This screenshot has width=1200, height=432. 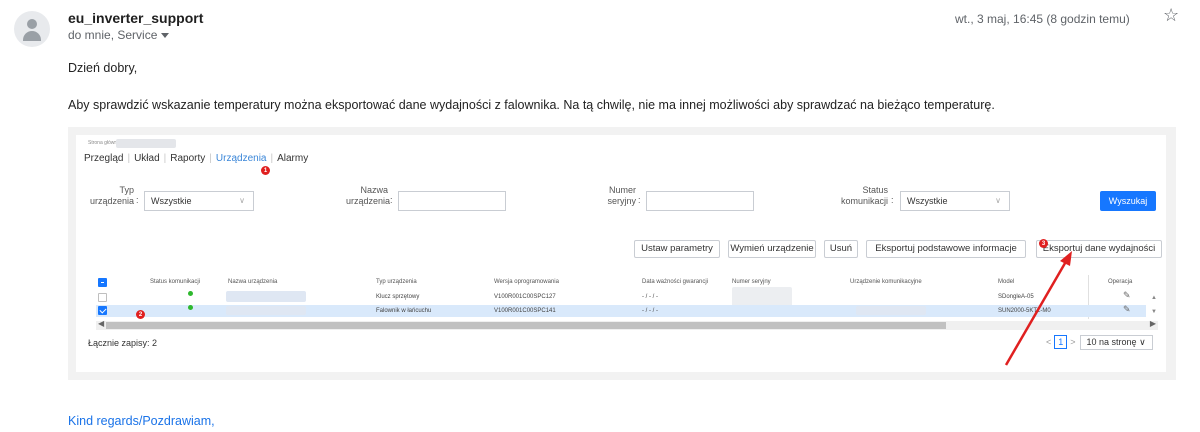 I want to click on greeting: Dzień dobry,, so click(x=103, y=68).